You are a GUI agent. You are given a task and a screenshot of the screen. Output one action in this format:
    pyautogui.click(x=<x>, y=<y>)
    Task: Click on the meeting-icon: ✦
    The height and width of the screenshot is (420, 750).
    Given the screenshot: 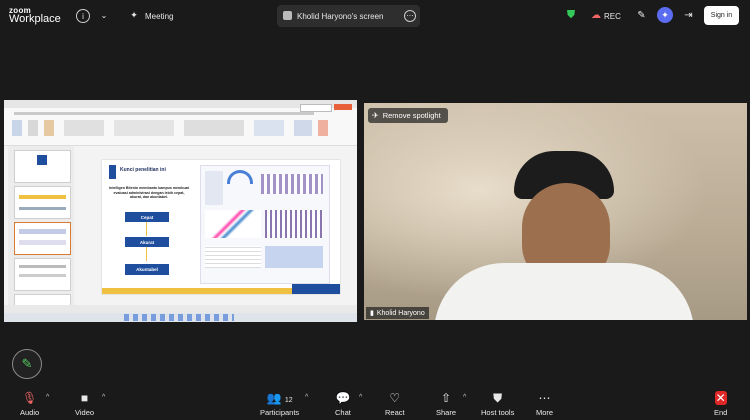 What is the action you would take?
    pyautogui.click(x=134, y=14)
    